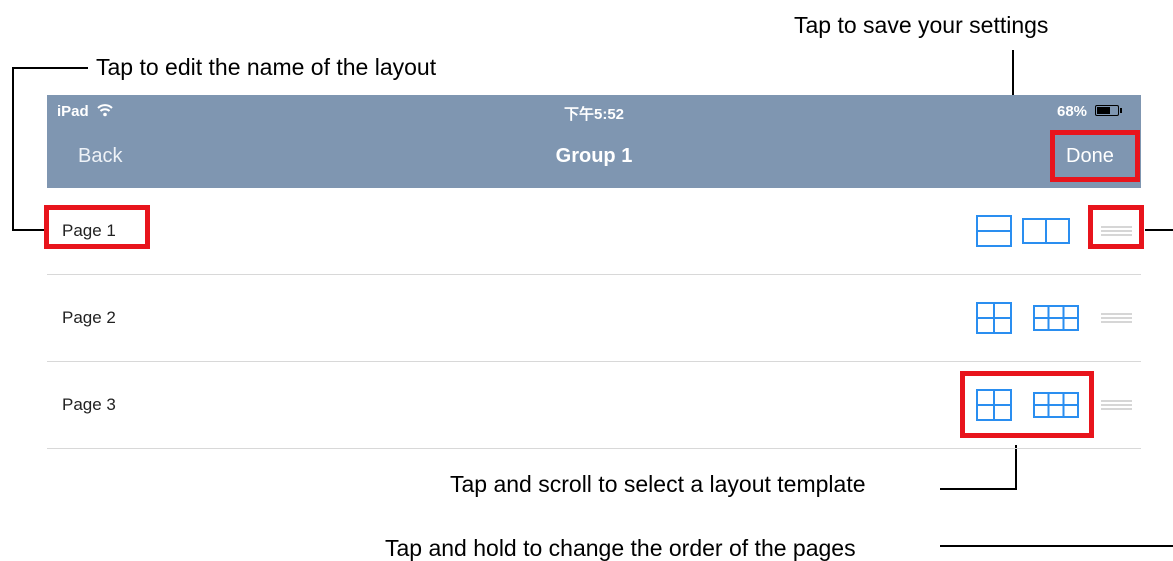  I want to click on annotation-edit-name: Tap to edit the name of the layout, so click(266, 67).